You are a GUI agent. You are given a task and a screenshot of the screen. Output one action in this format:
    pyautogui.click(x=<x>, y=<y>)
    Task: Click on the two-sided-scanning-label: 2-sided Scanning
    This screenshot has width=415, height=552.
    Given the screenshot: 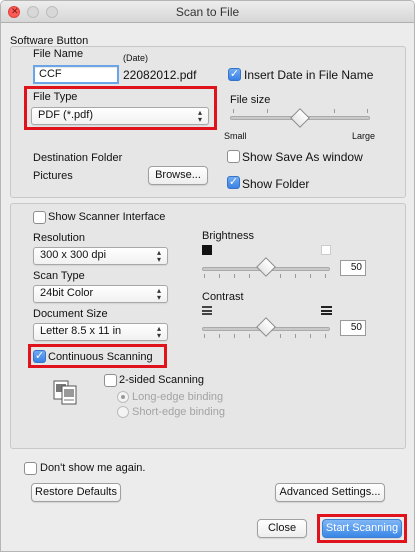 What is the action you would take?
    pyautogui.click(x=162, y=380)
    